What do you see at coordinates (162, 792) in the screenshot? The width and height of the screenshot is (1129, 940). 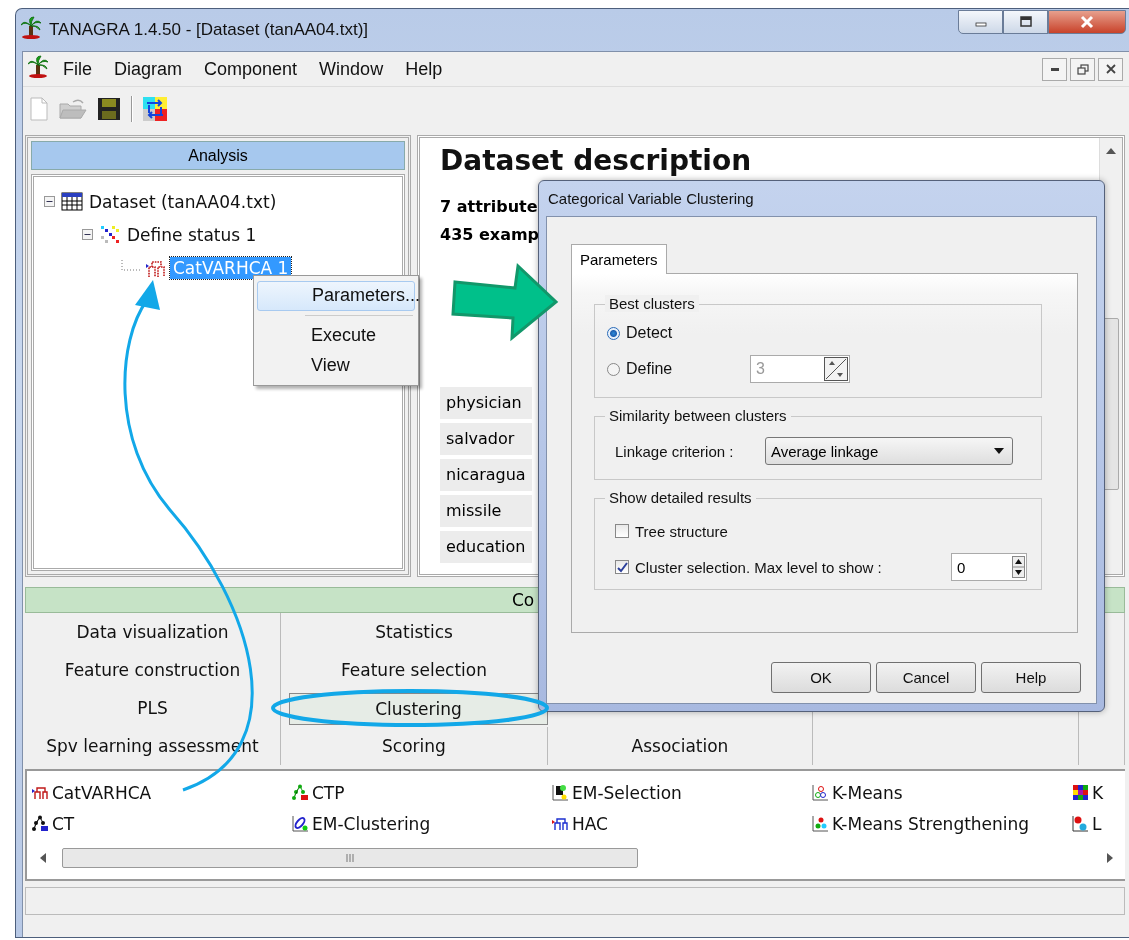 I see `module-item: CatVARHCA` at bounding box center [162, 792].